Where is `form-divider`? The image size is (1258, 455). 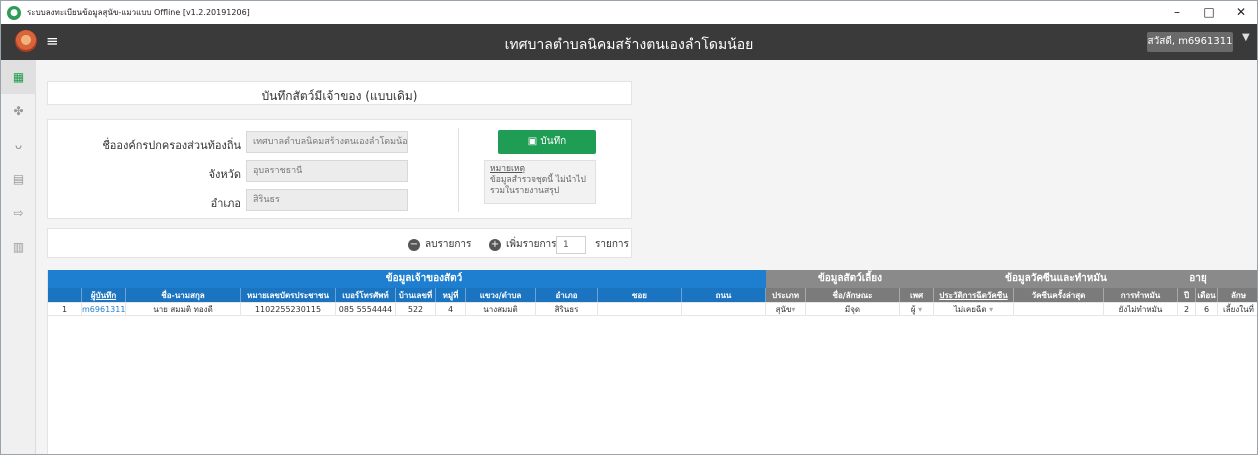
form-divider is located at coordinates (458, 170).